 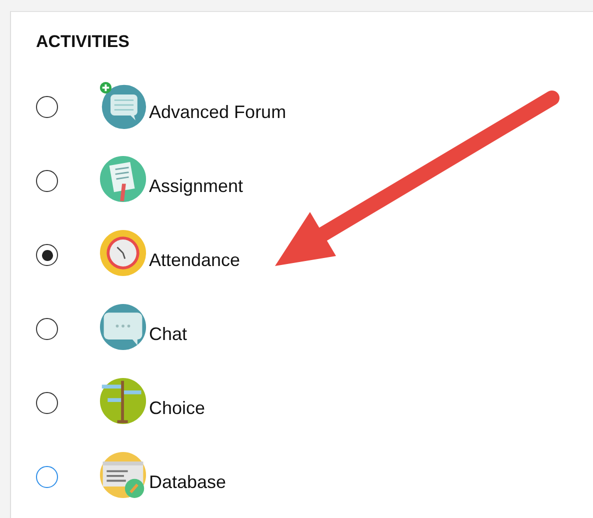 What do you see at coordinates (123, 401) in the screenshot?
I see `signpost-icon` at bounding box center [123, 401].